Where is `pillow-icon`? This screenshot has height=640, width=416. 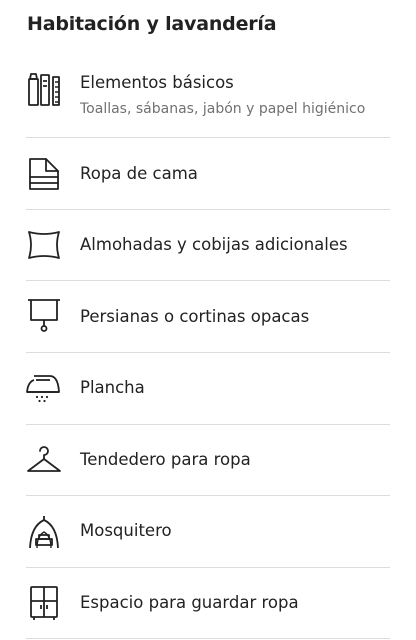
pillow-icon is located at coordinates (44, 245).